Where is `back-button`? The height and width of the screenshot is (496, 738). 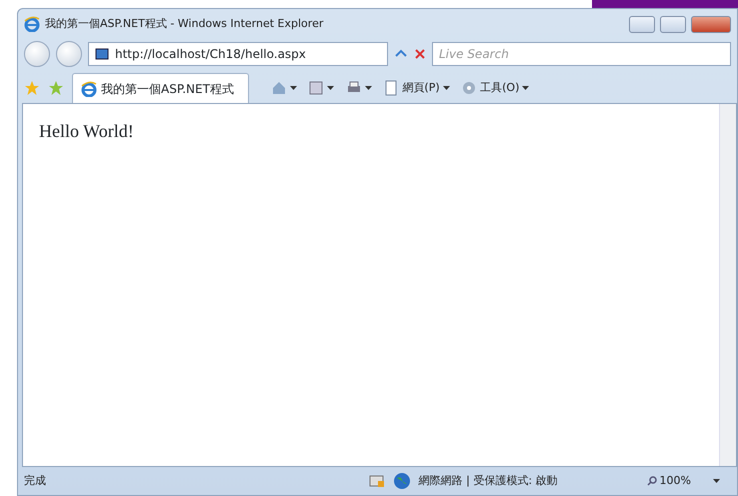 back-button is located at coordinates (37, 54).